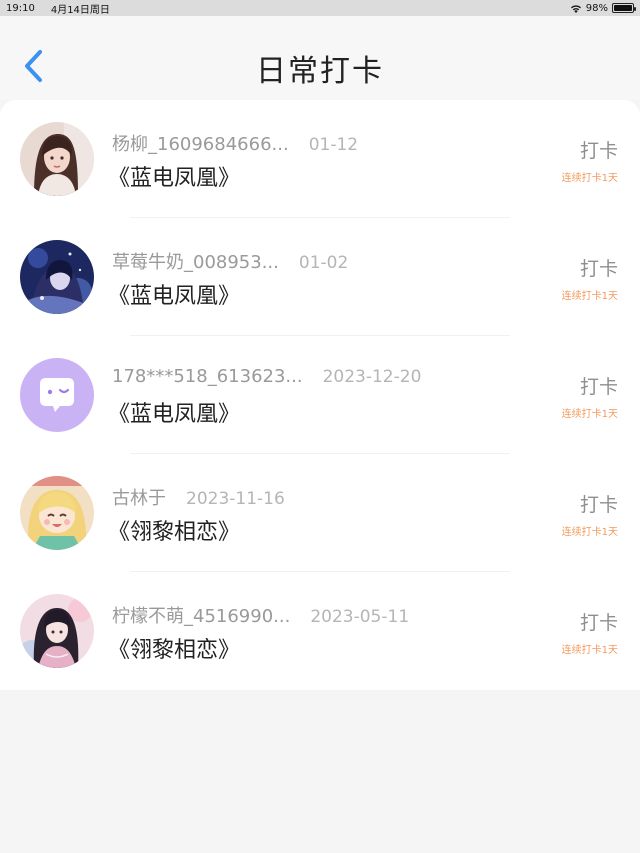 This screenshot has width=640, height=853. Describe the element at coordinates (80, 10) in the screenshot. I see `status-date: 4月14日周日` at that location.